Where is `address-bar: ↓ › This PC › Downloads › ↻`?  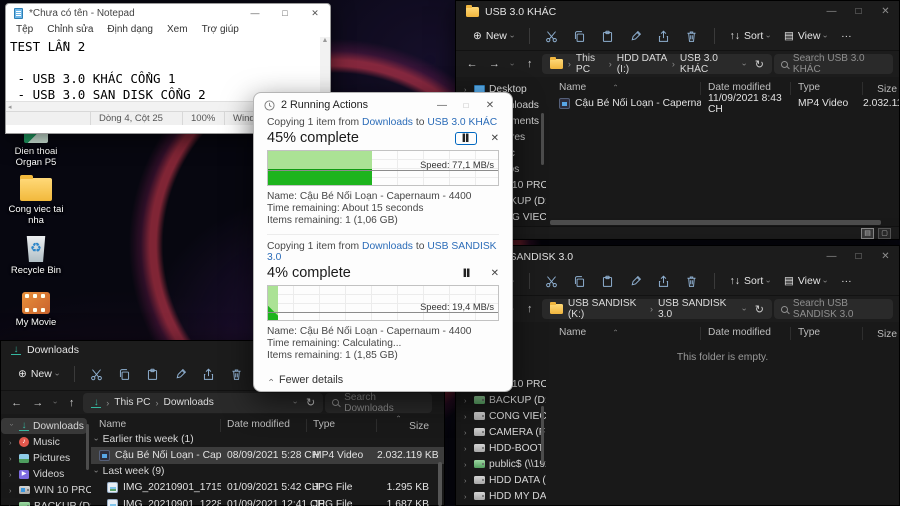
address-bar: ↓ › This PC › Downloads › ↻ is located at coordinates (203, 402).